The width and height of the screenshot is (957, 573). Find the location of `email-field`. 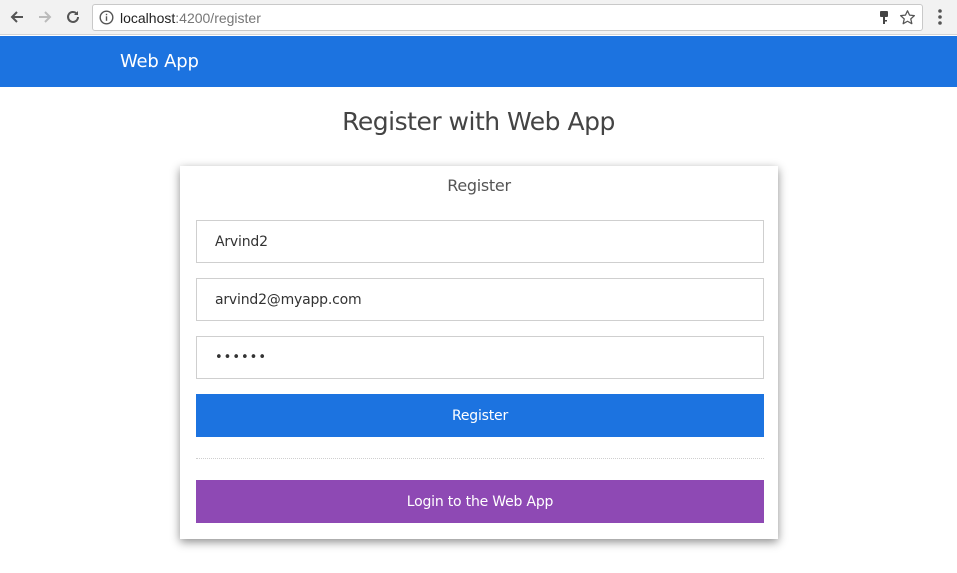

email-field is located at coordinates (480, 299).